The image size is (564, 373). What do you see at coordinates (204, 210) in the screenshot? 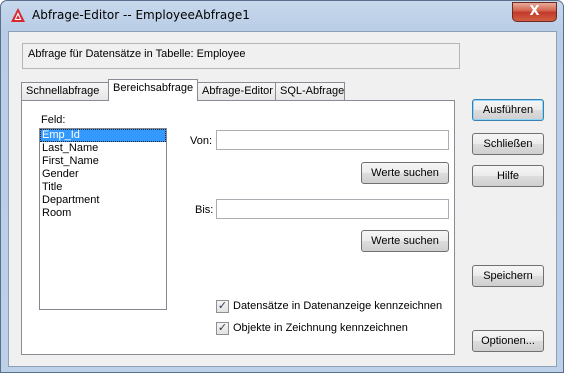
I see `bis-label: Bis:` at bounding box center [204, 210].